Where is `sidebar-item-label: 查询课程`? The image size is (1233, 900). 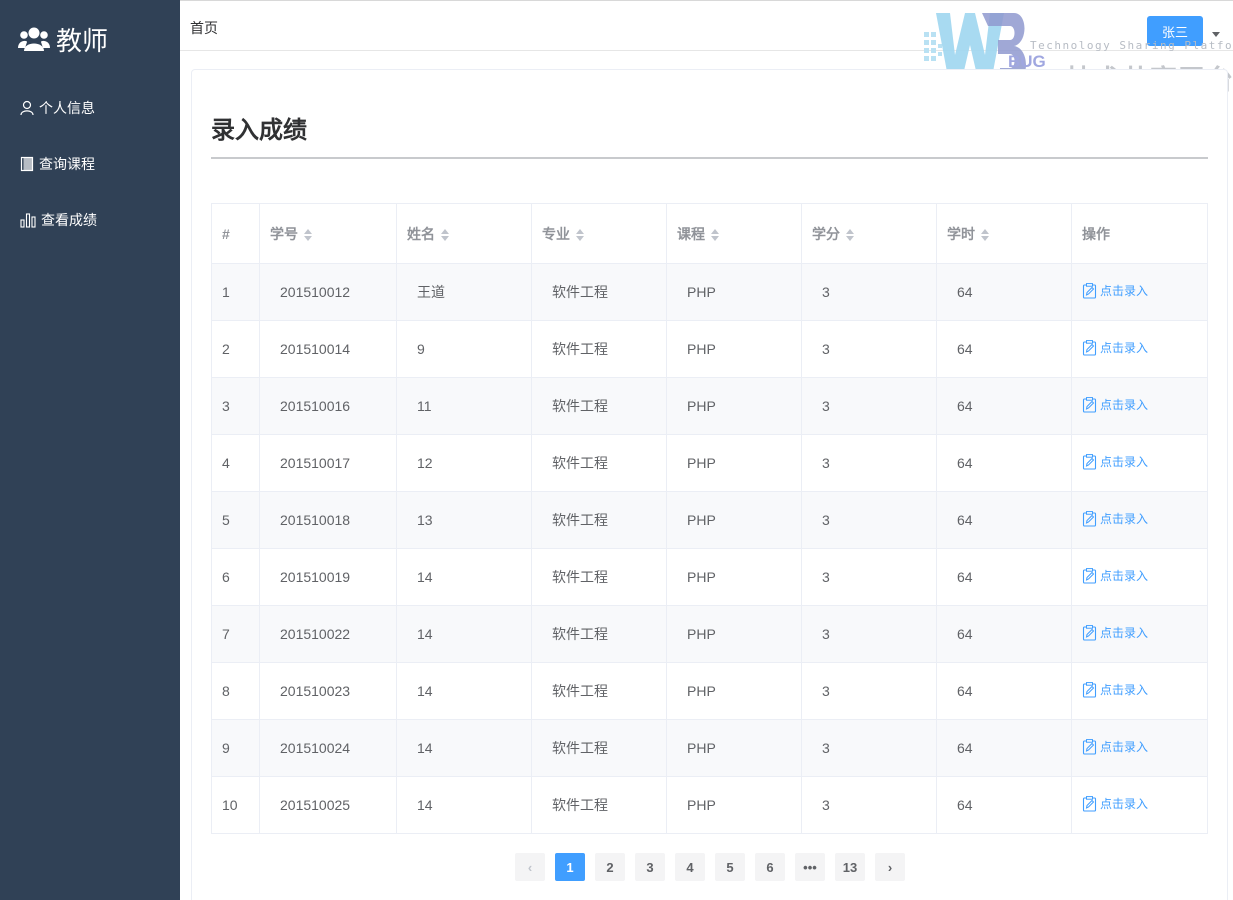
sidebar-item-label: 查询课程 is located at coordinates (67, 164).